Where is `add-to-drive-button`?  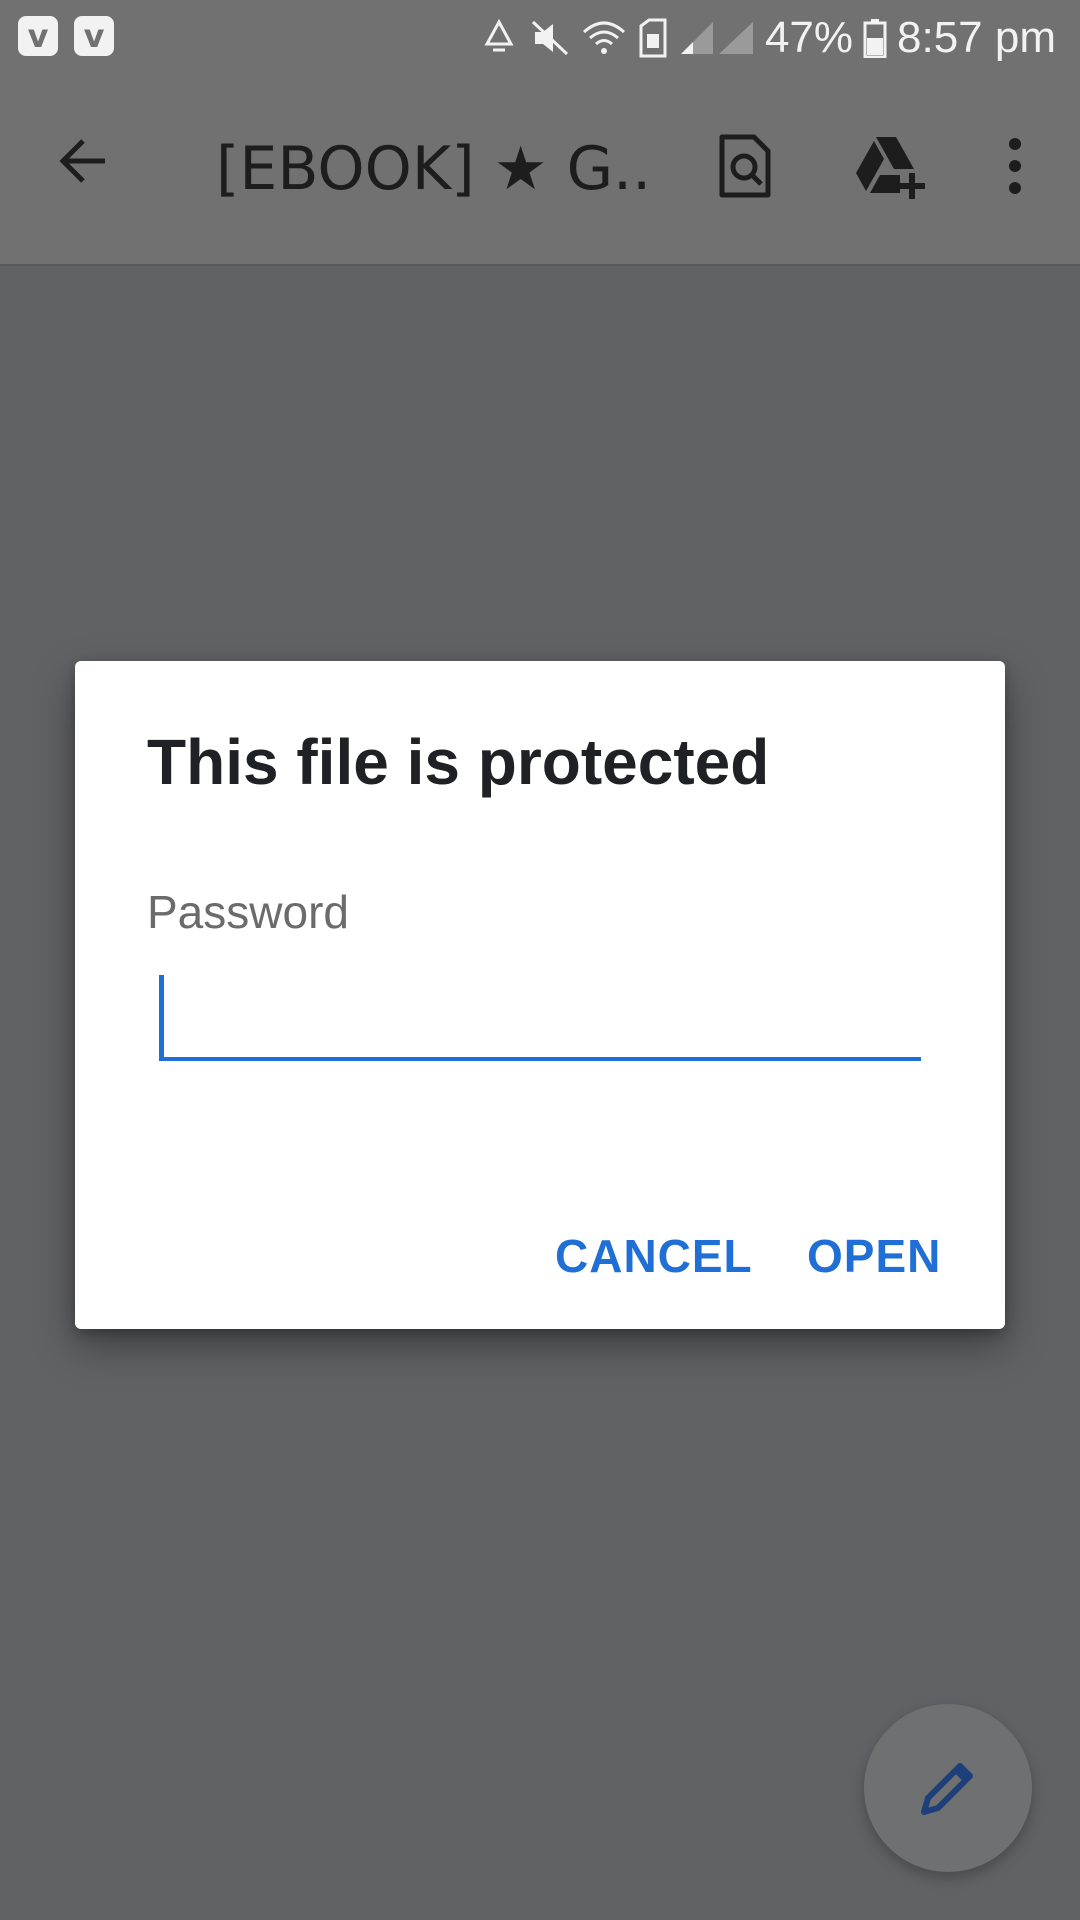
add-to-drive-button is located at coordinates (890, 166).